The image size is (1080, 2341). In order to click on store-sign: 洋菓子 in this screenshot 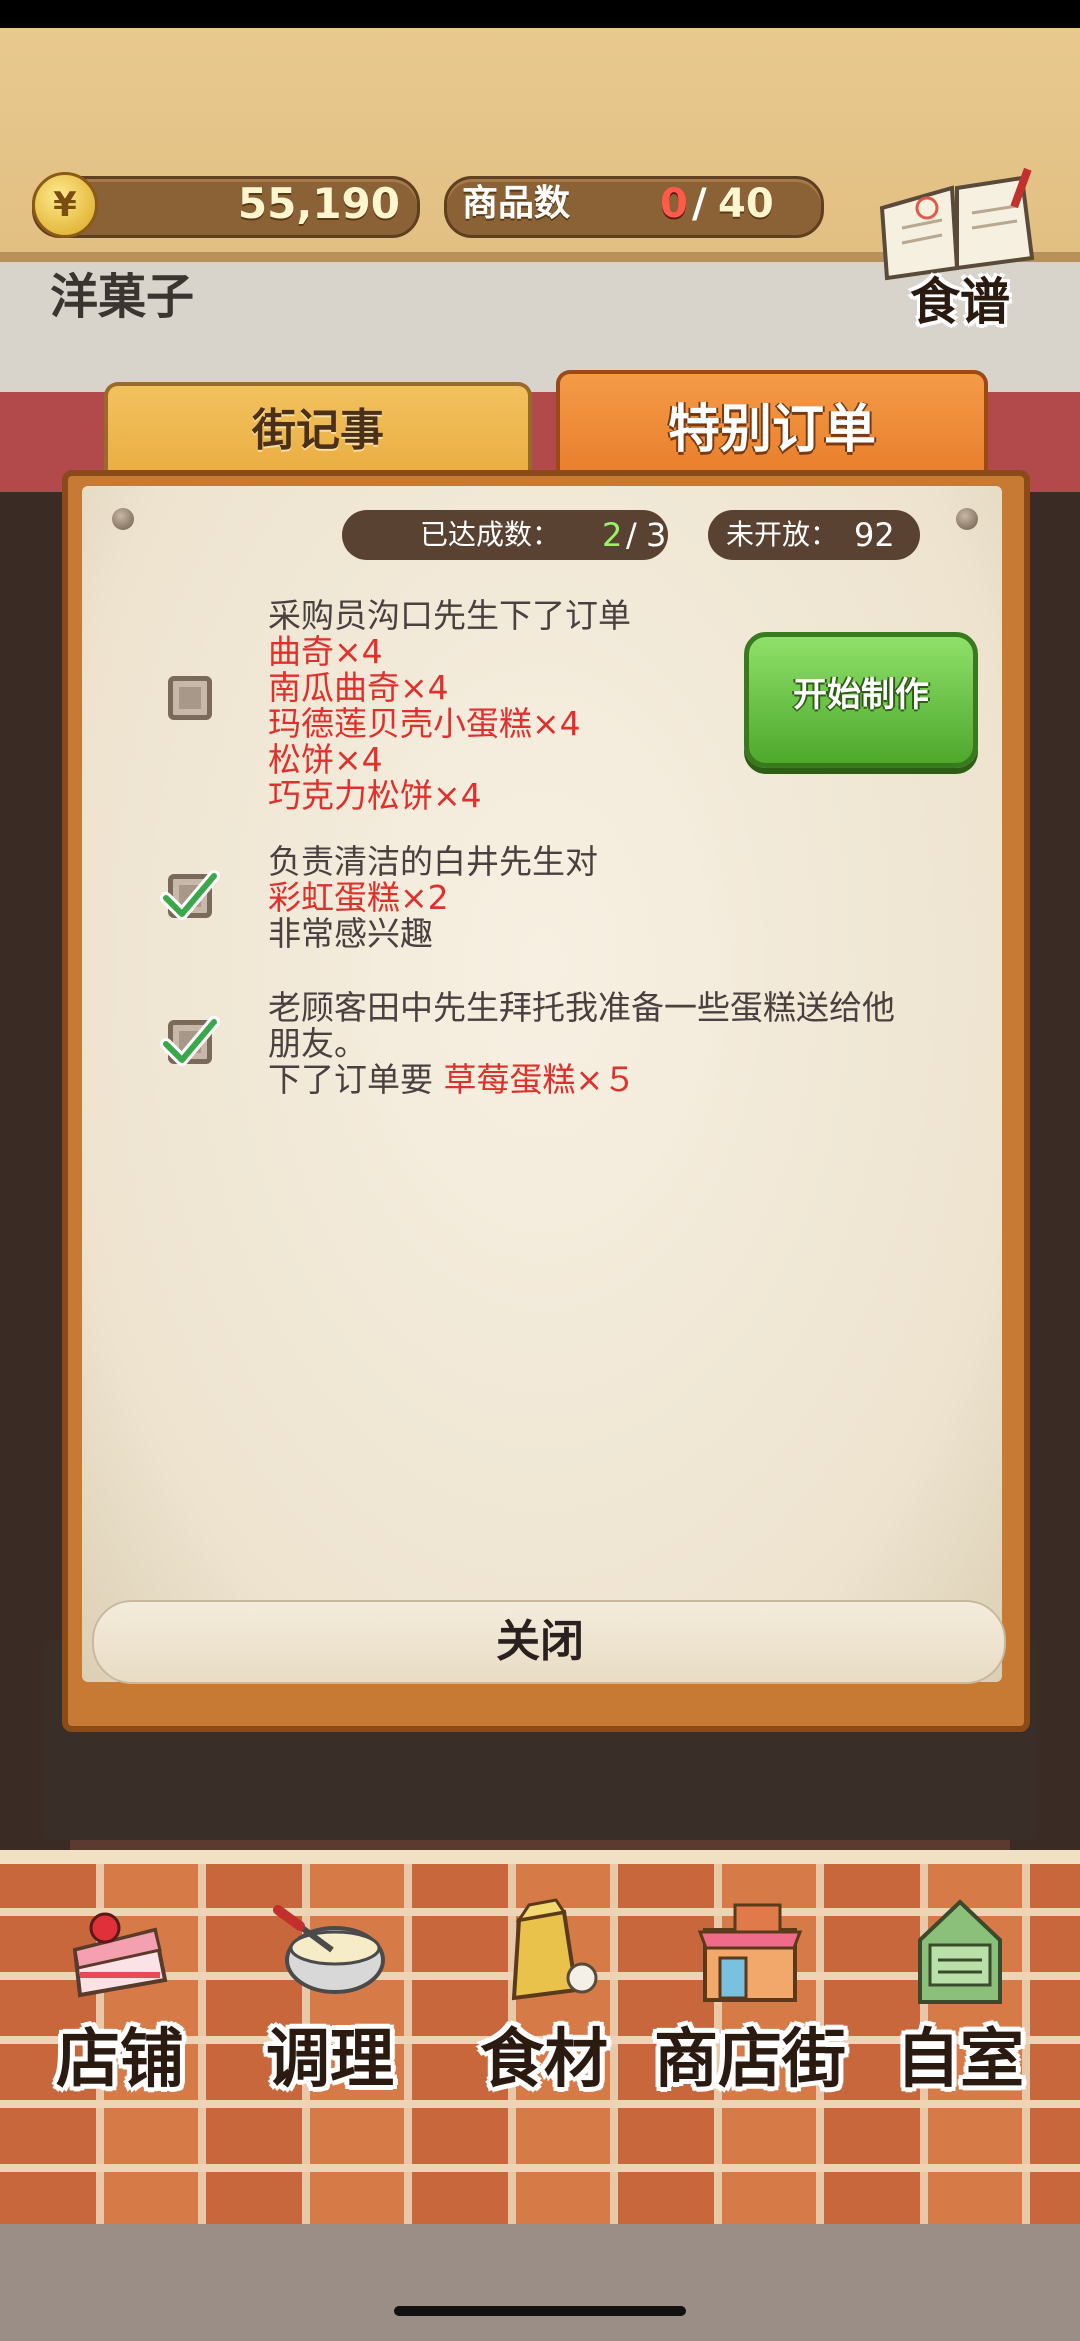, I will do `click(122, 297)`.